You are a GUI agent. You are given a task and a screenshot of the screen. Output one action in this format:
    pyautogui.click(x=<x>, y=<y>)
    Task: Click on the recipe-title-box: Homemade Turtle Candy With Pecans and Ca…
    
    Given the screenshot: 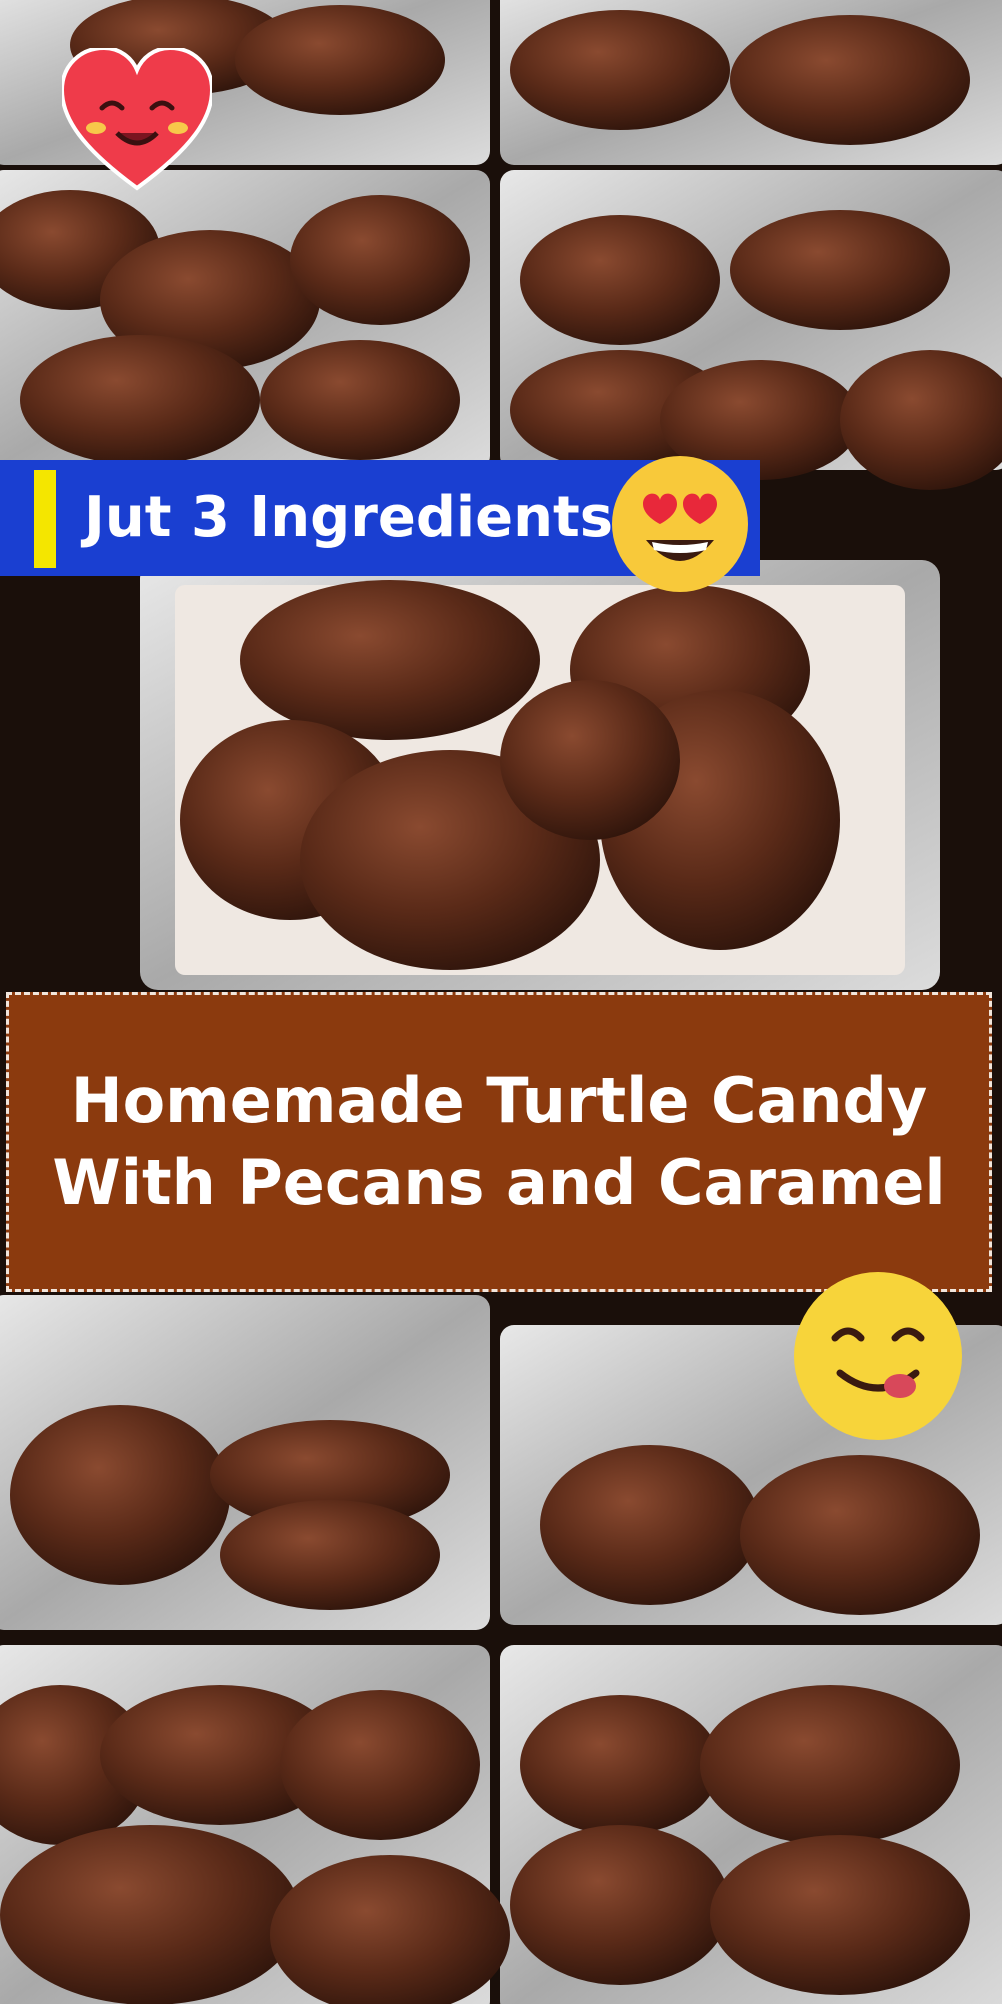 What is the action you would take?
    pyautogui.click(x=499, y=1142)
    